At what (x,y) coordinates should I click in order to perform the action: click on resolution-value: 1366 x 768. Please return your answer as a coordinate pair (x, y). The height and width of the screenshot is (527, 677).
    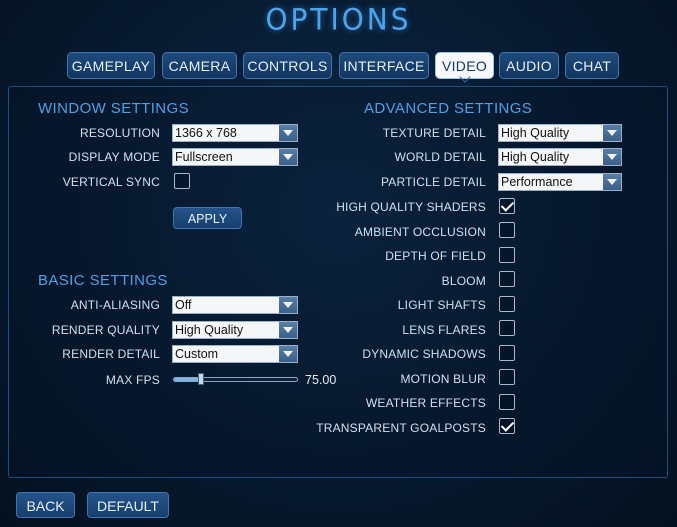
    Looking at the image, I should click on (206, 133).